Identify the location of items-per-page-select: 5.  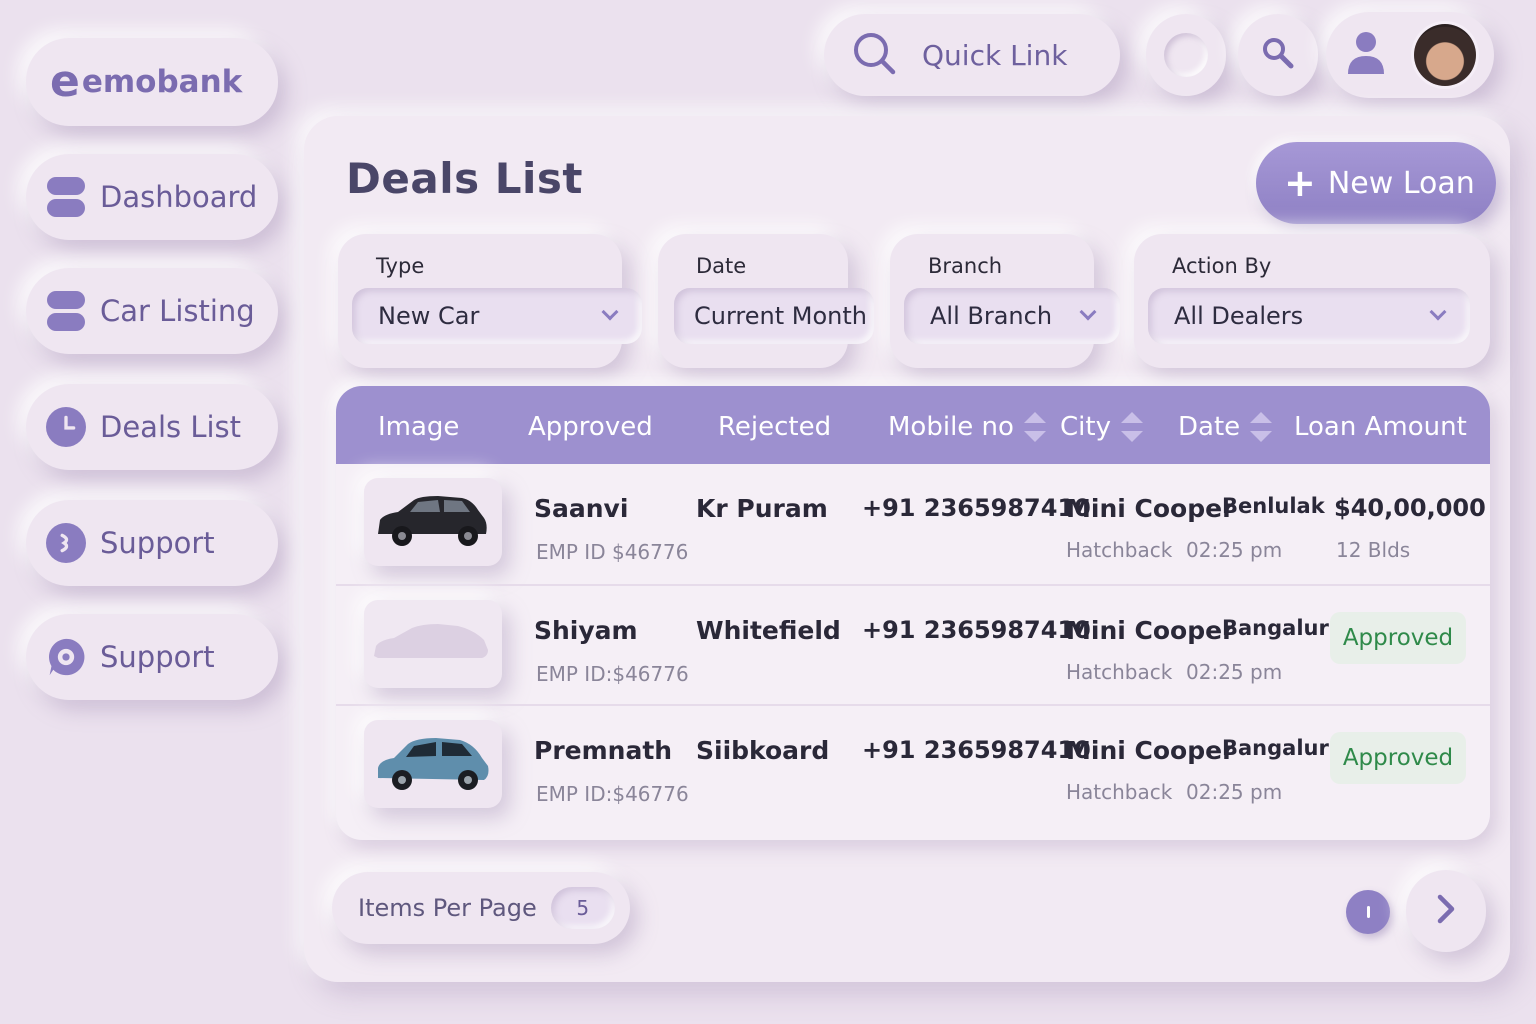
(582, 908).